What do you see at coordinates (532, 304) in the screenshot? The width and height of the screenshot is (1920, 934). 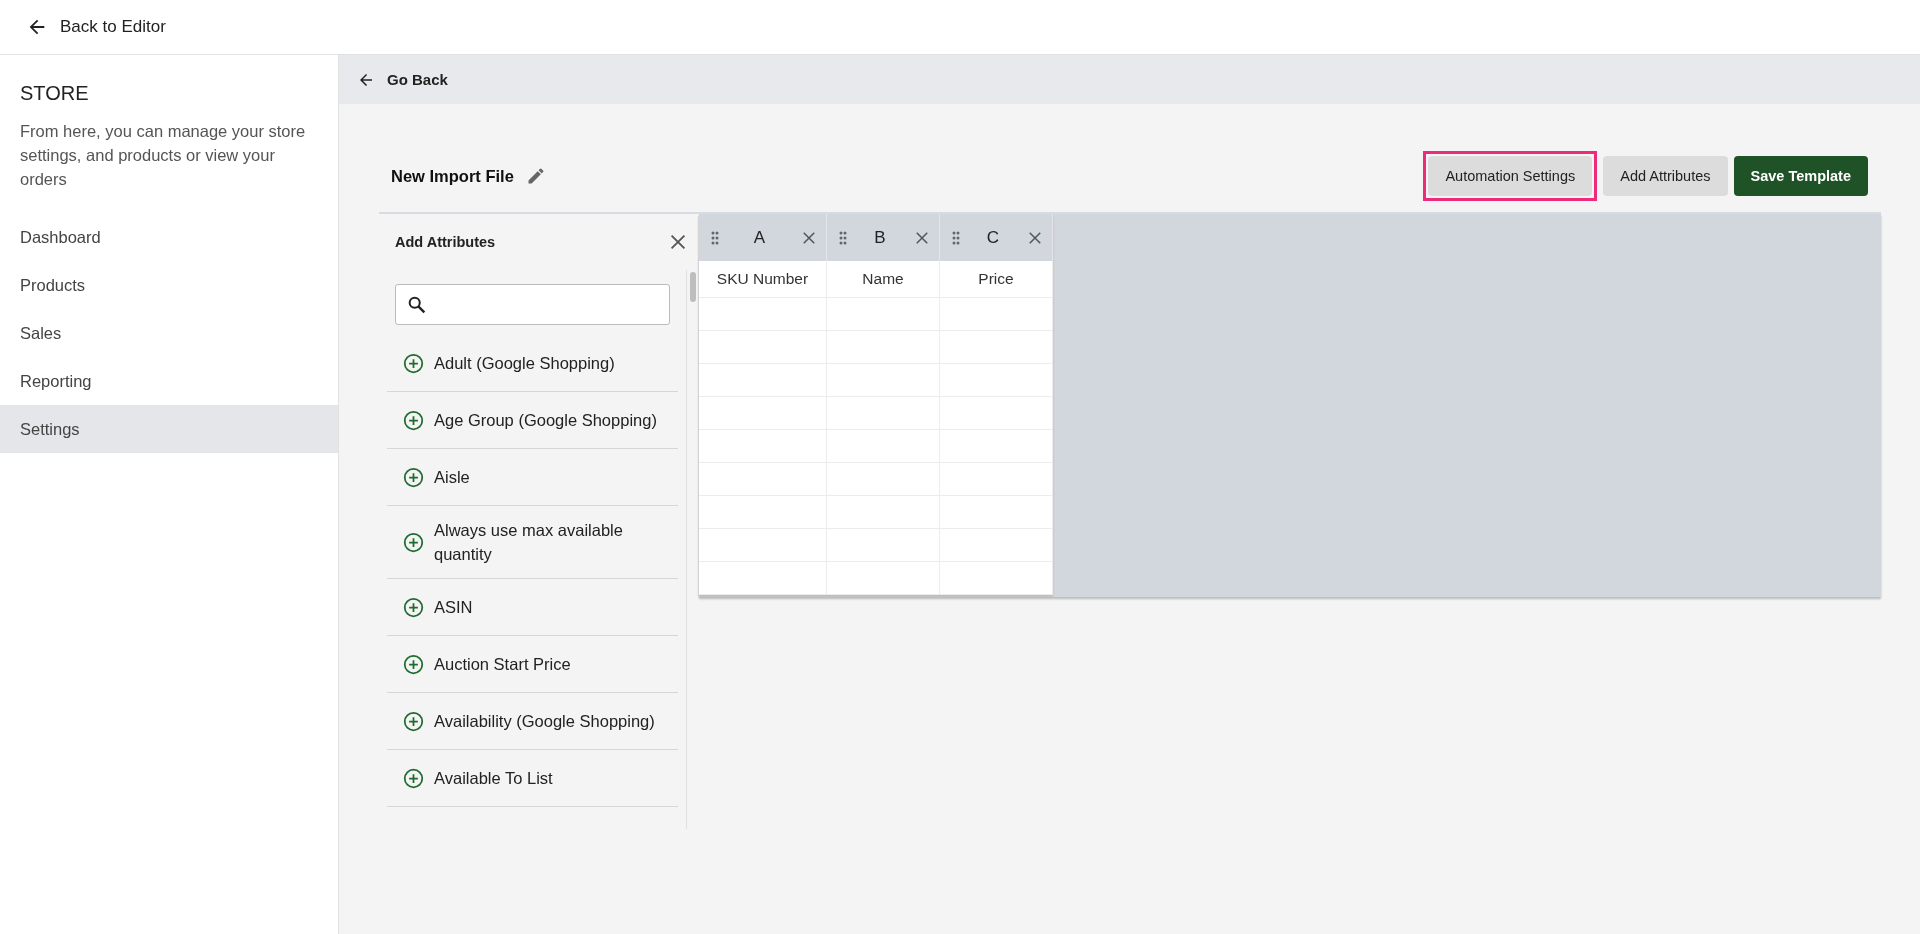 I see `search-field` at bounding box center [532, 304].